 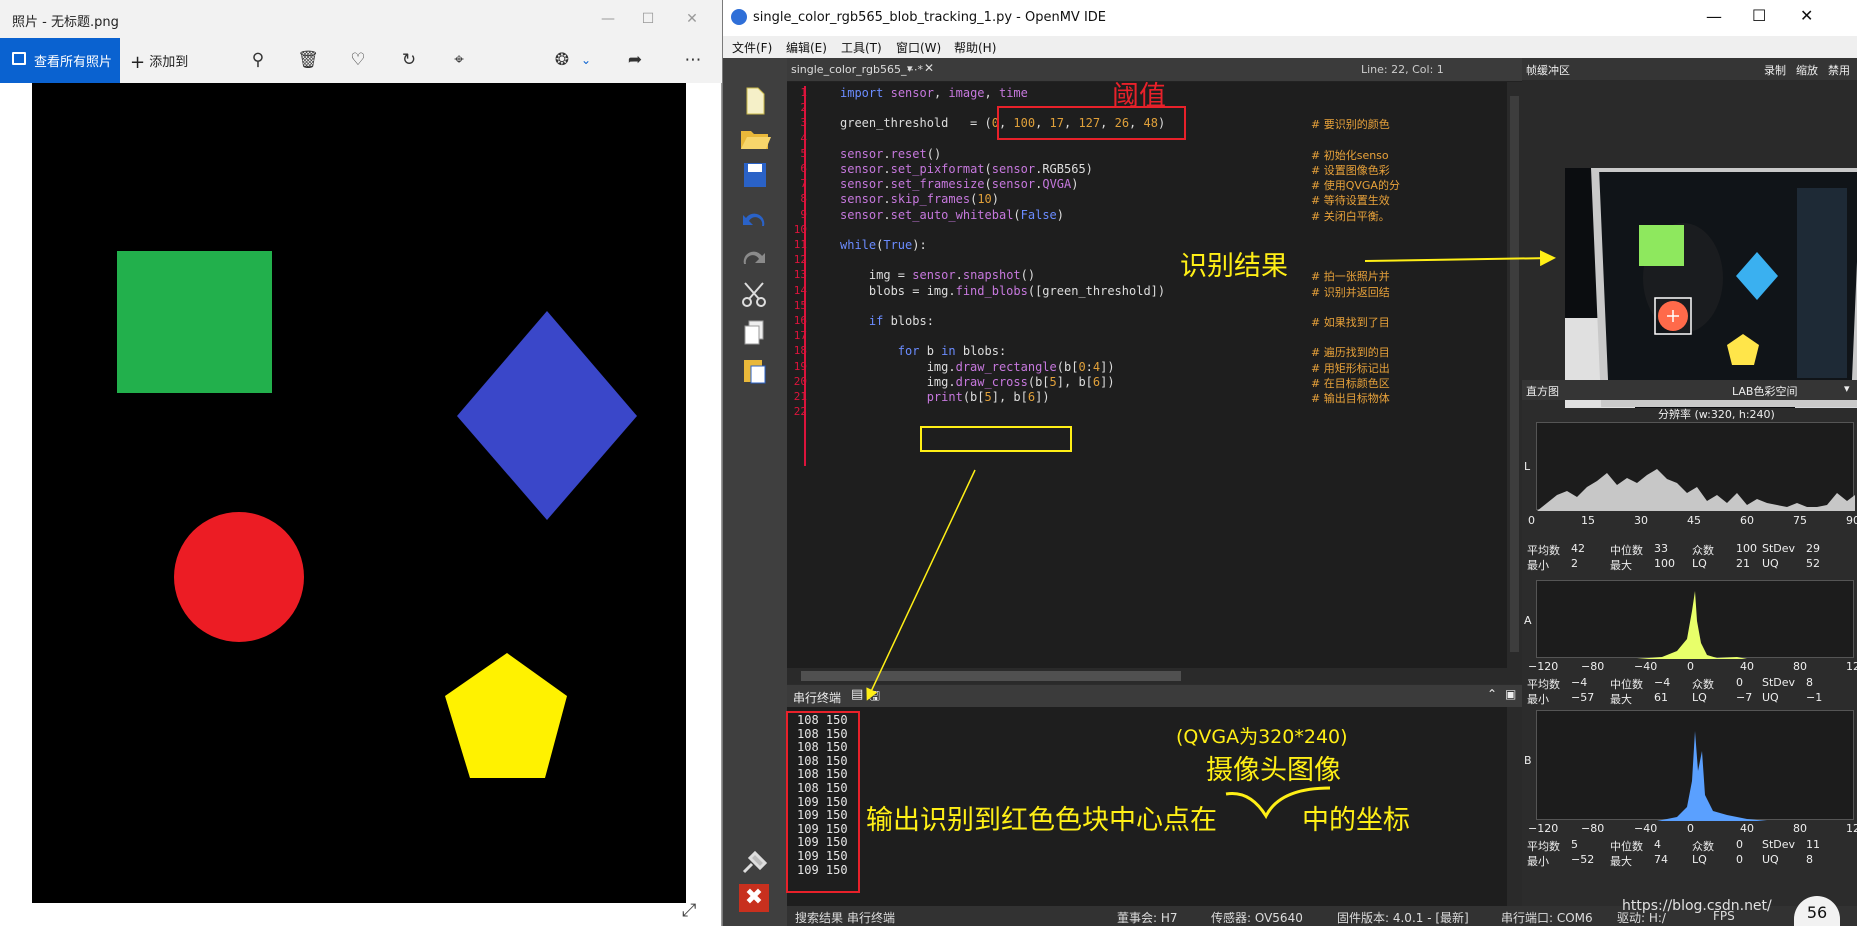 What do you see at coordinates (929, 68) in the screenshot?
I see `tab-close-icon: ✕` at bounding box center [929, 68].